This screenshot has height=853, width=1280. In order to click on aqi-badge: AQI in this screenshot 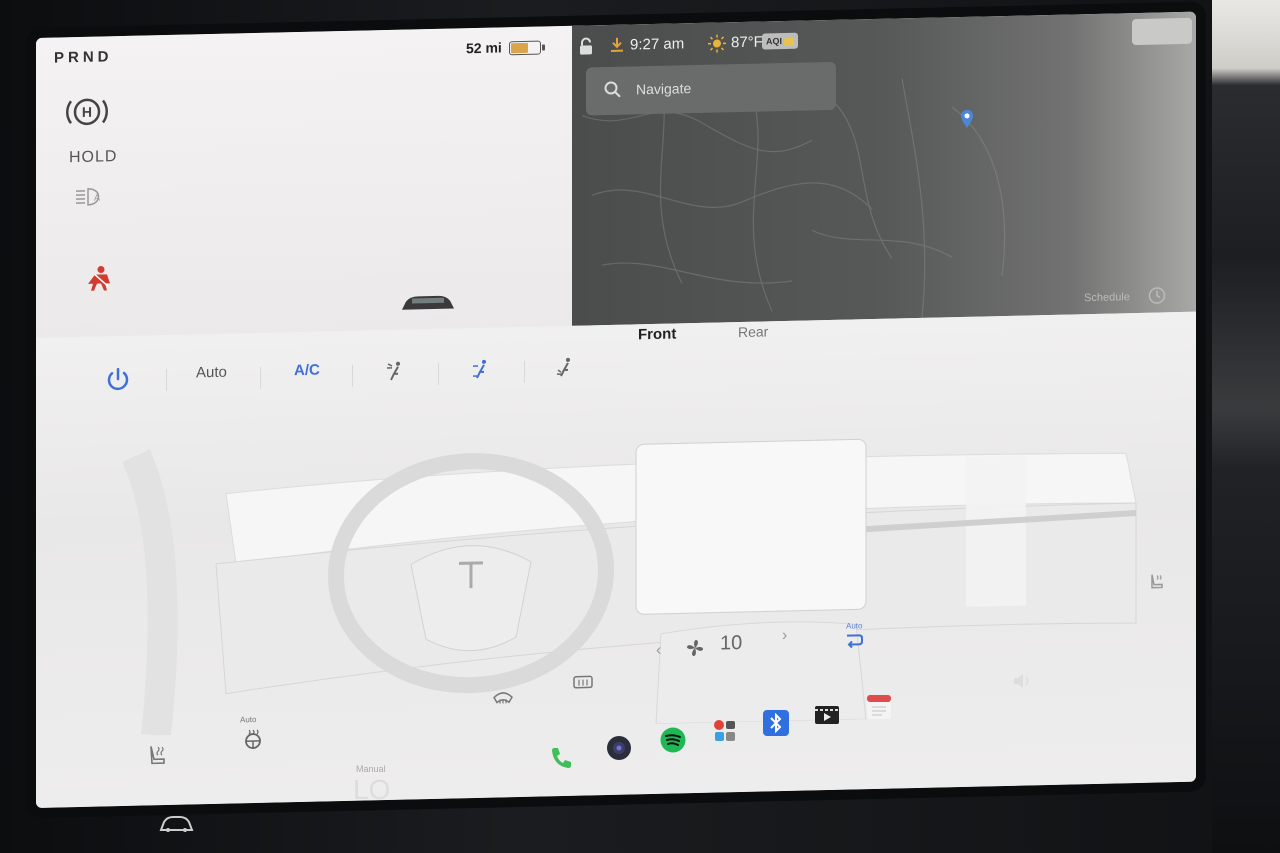, I will do `click(780, 41)`.